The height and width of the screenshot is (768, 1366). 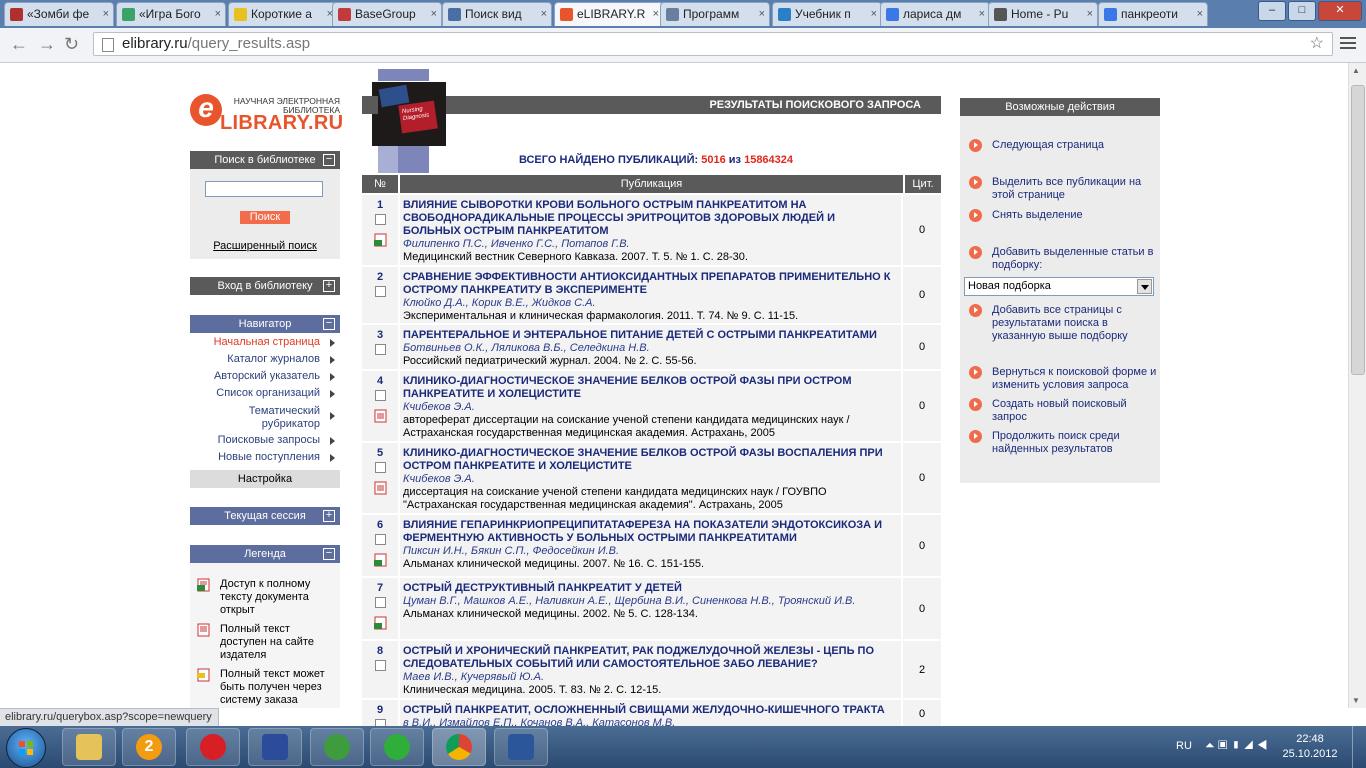 What do you see at coordinates (265, 440) in the screenshot?
I see `nav-item-queries: Поисковые запросы` at bounding box center [265, 440].